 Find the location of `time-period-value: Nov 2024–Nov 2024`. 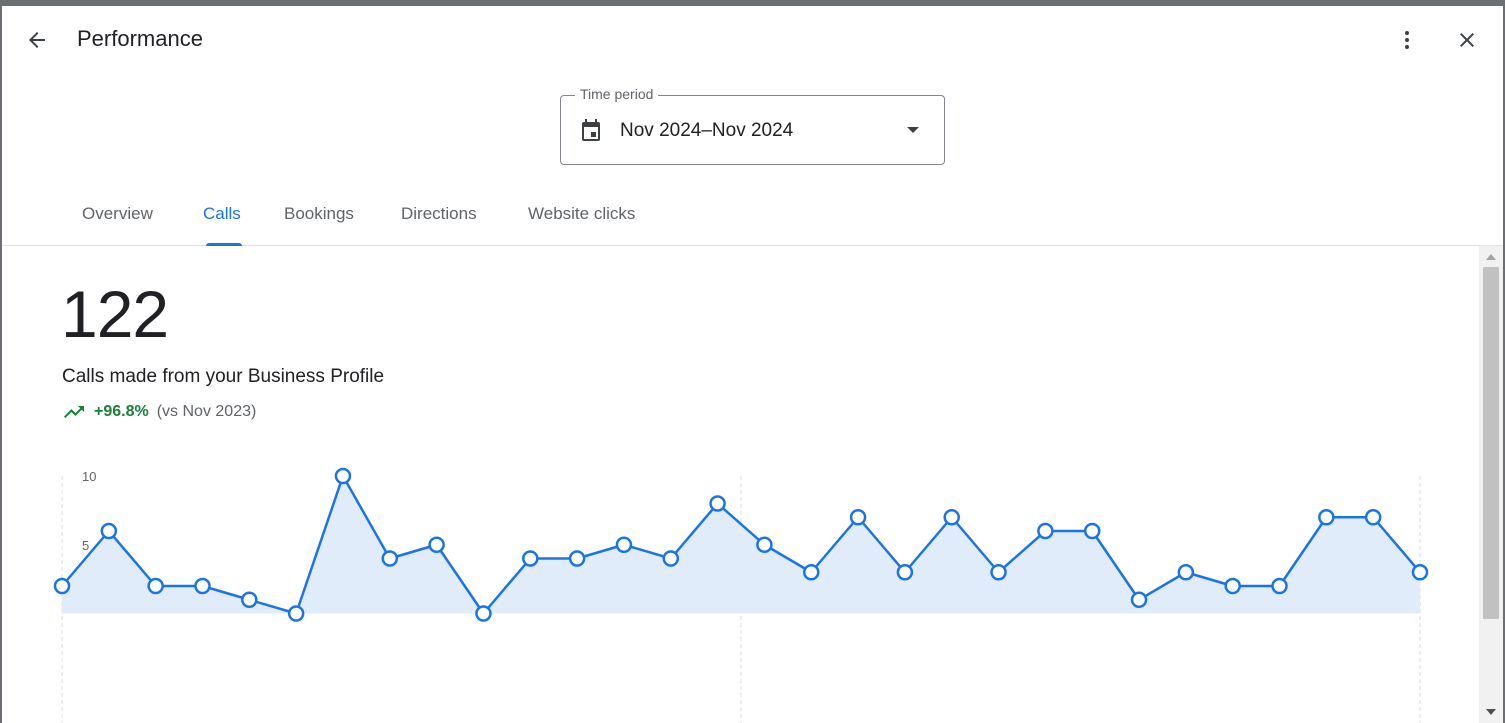

time-period-value: Nov 2024–Nov 2024 is located at coordinates (707, 130).